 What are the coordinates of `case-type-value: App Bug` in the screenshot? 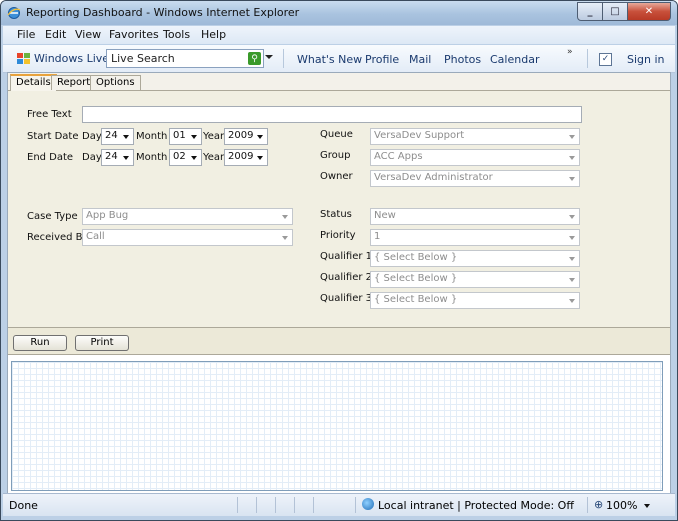 It's located at (107, 215).